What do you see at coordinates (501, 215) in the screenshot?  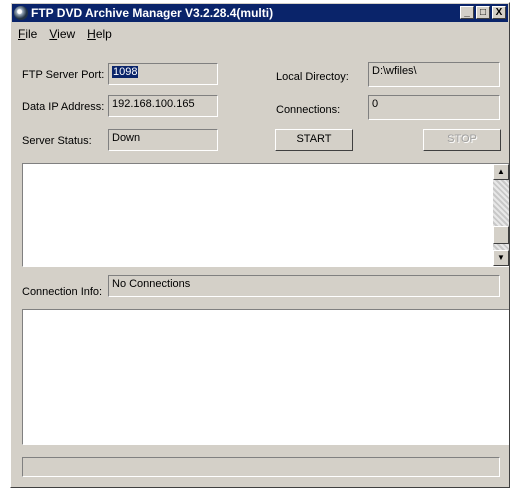 I see `log-scrollbar: ▲ ▼` at bounding box center [501, 215].